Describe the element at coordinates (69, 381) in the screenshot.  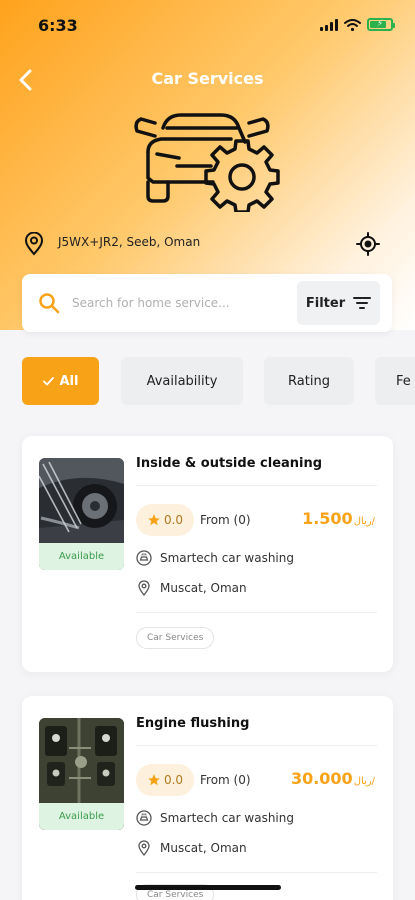
I see `chip-label: All` at that location.